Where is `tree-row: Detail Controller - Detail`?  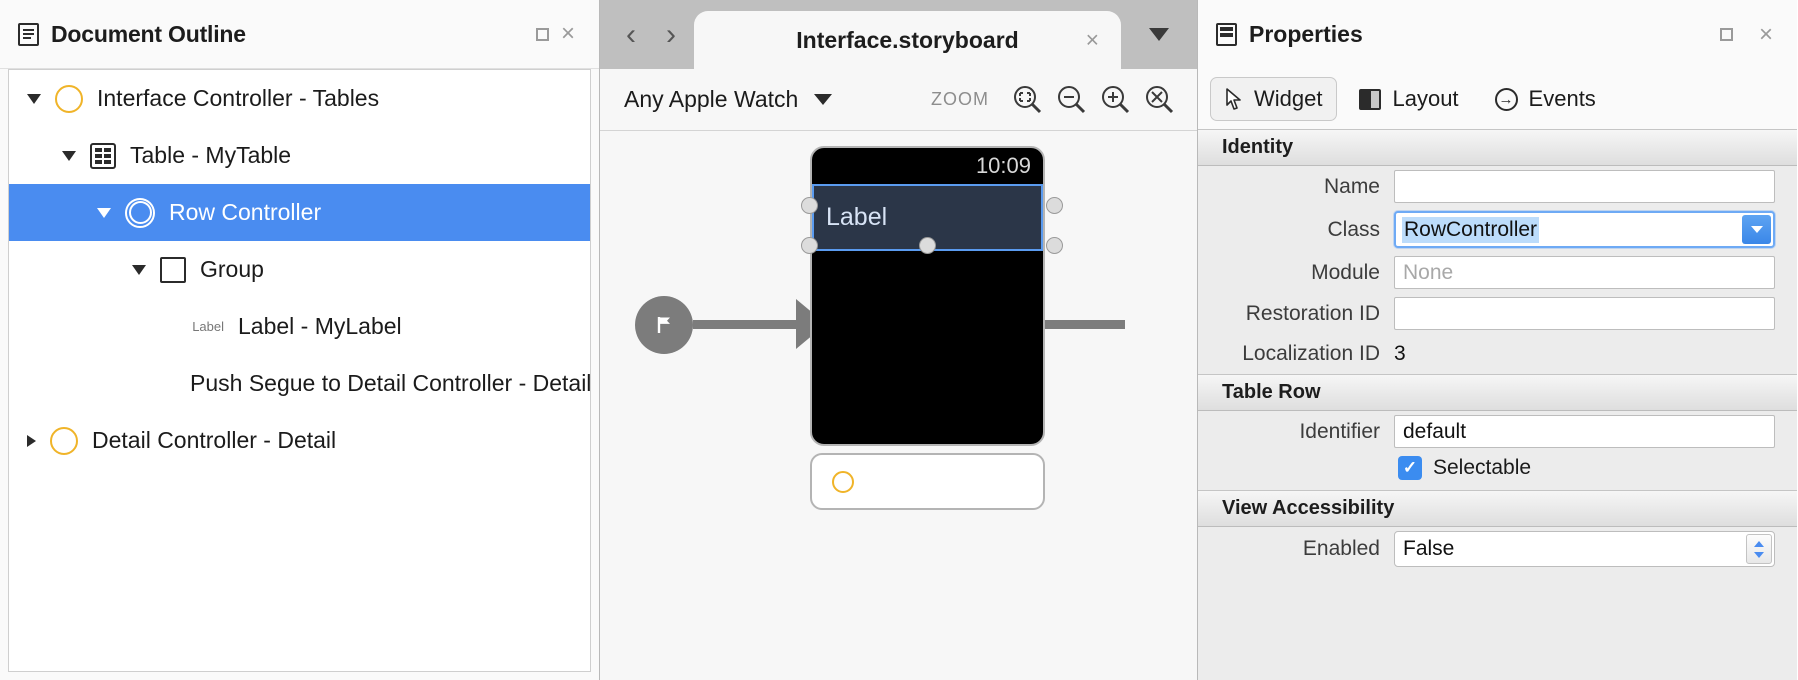 tree-row: Detail Controller - Detail is located at coordinates (299, 440).